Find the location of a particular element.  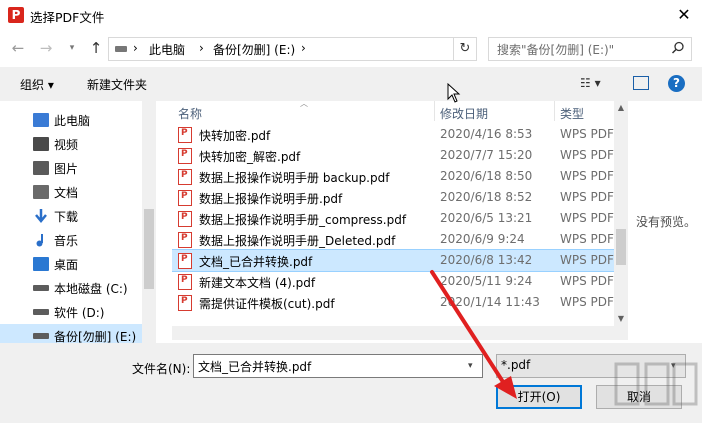

mouse-cursor-icon is located at coordinates (454, 93).